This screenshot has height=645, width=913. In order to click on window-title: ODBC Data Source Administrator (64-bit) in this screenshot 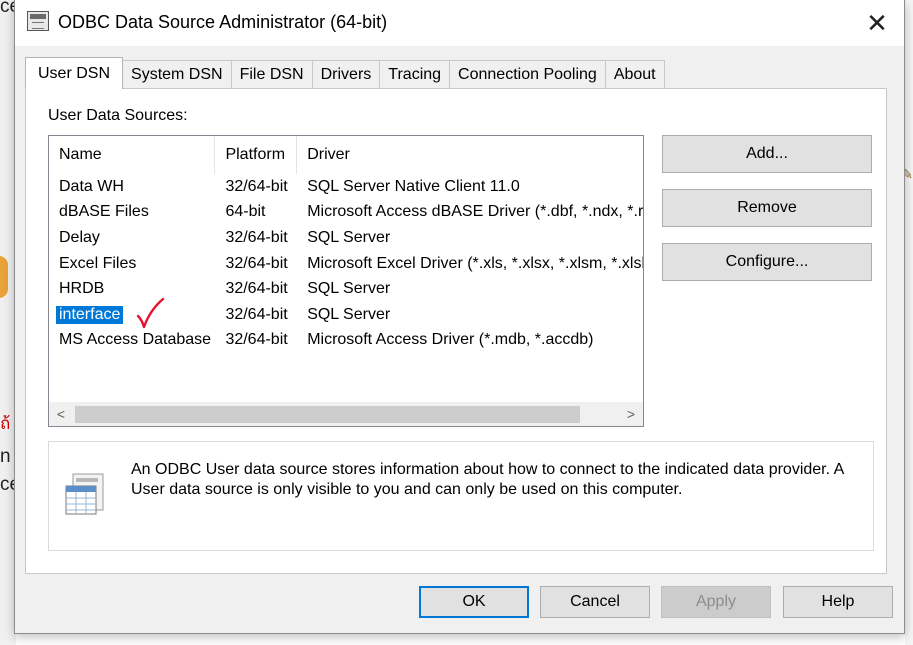, I will do `click(223, 22)`.